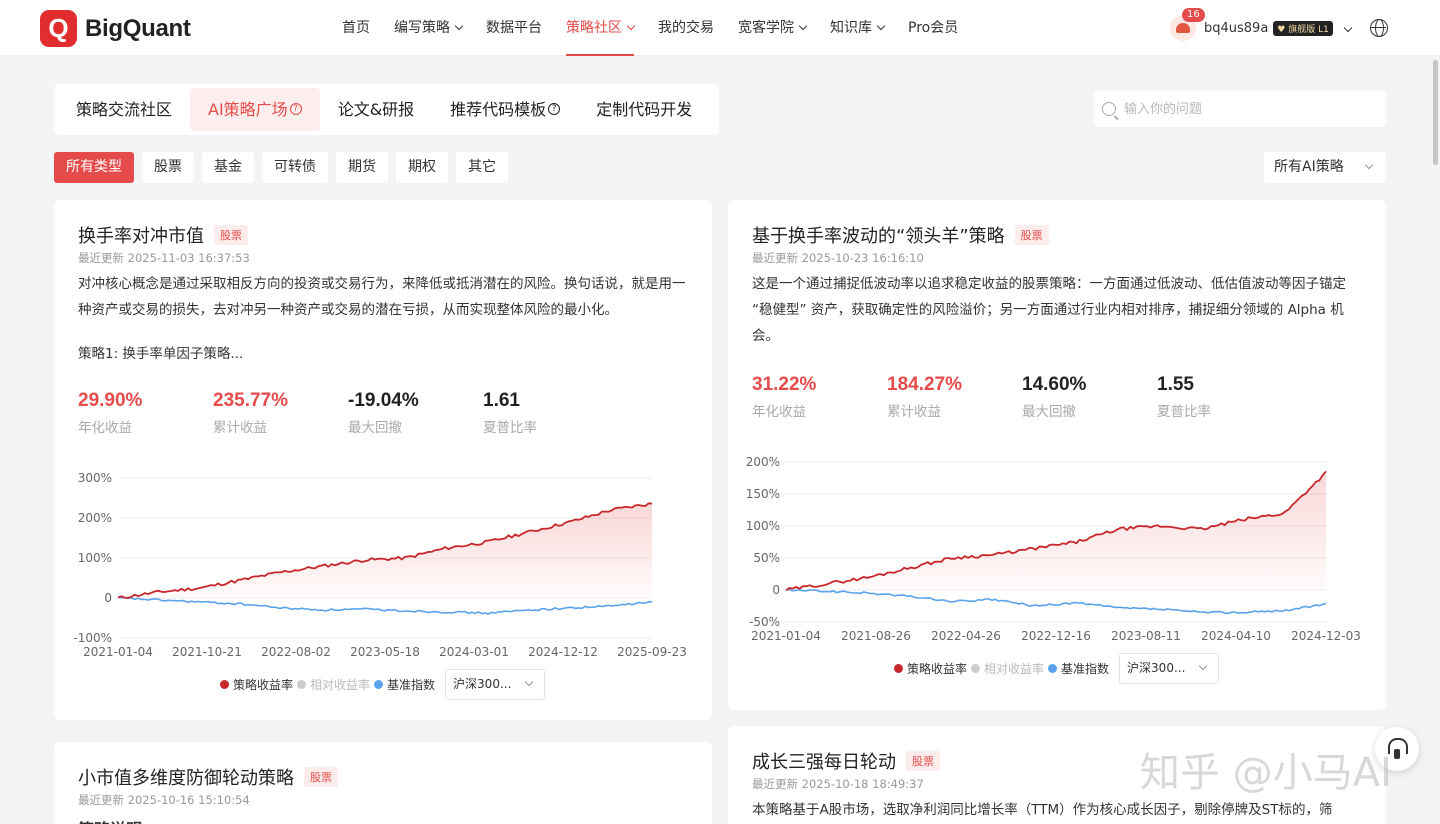 The image size is (1440, 824). Describe the element at coordinates (812, 397) in the screenshot. I see `metric-annual-return: 31.22% 年化收益` at that location.